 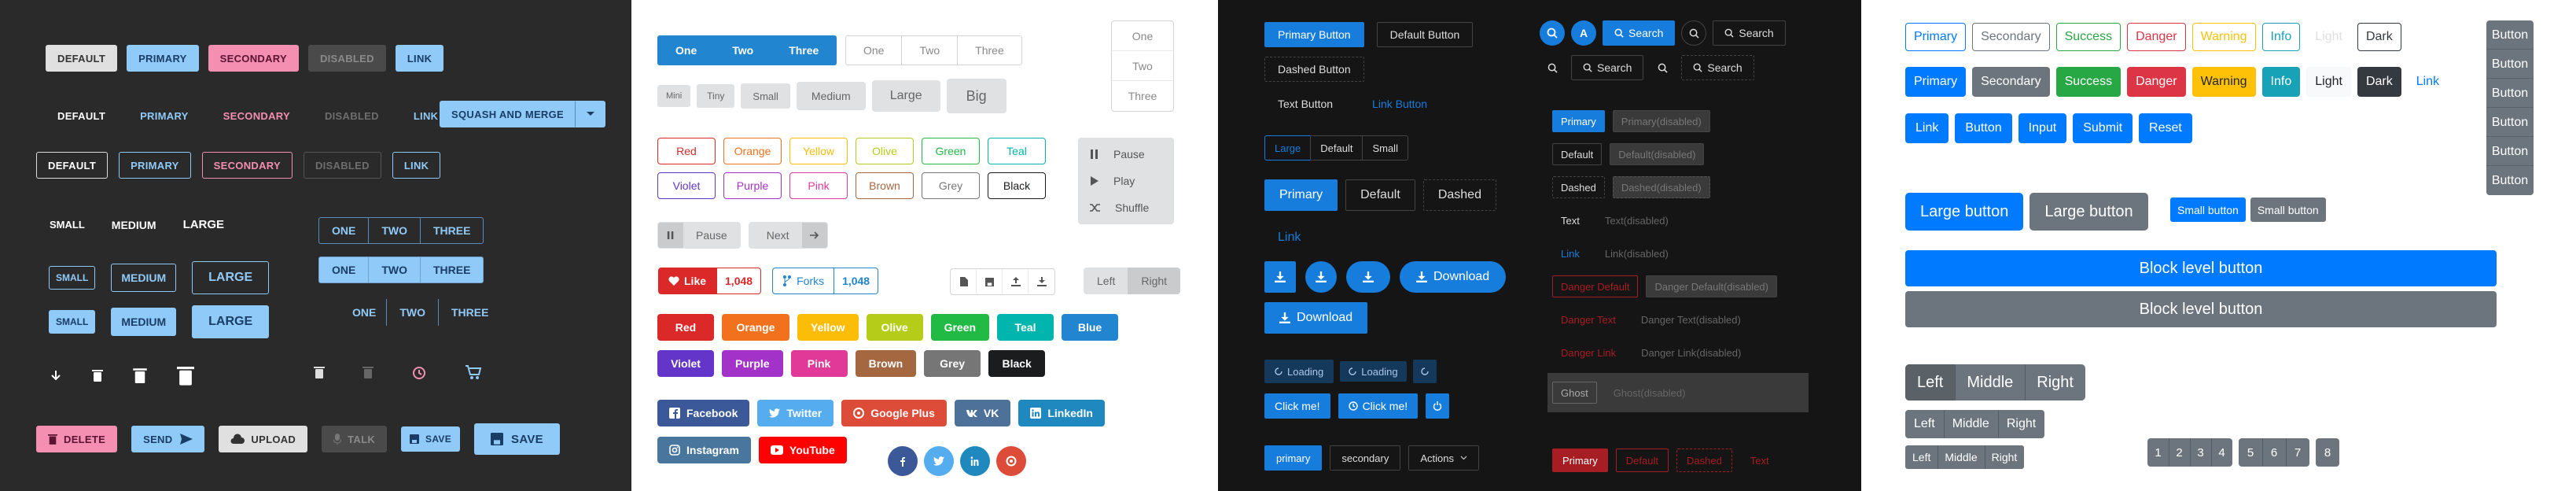 I want to click on size-large-option: Large, so click(x=1288, y=148).